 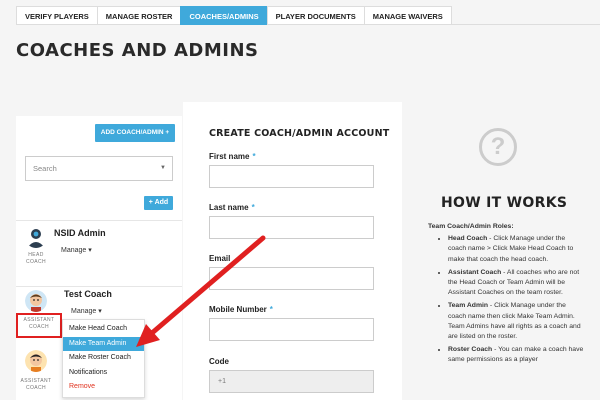 I want to click on question-circle-icon: ?, so click(x=498, y=147).